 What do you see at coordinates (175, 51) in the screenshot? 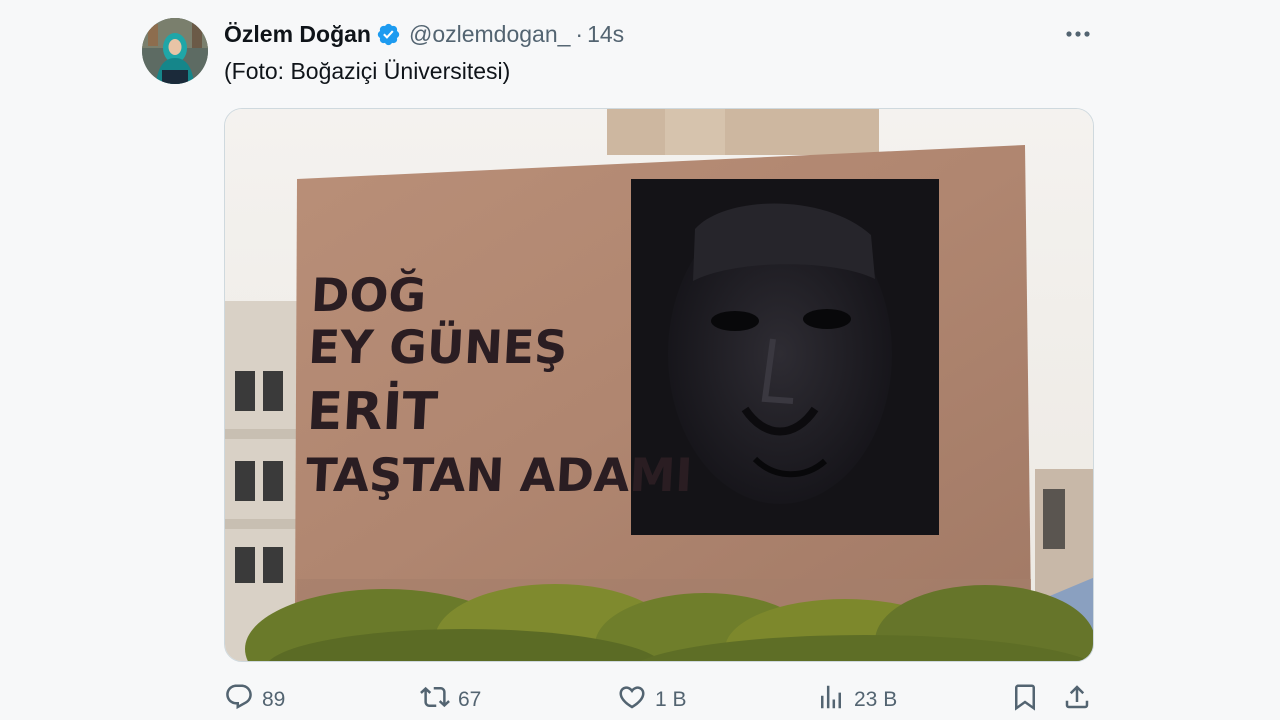
I see `avatar` at bounding box center [175, 51].